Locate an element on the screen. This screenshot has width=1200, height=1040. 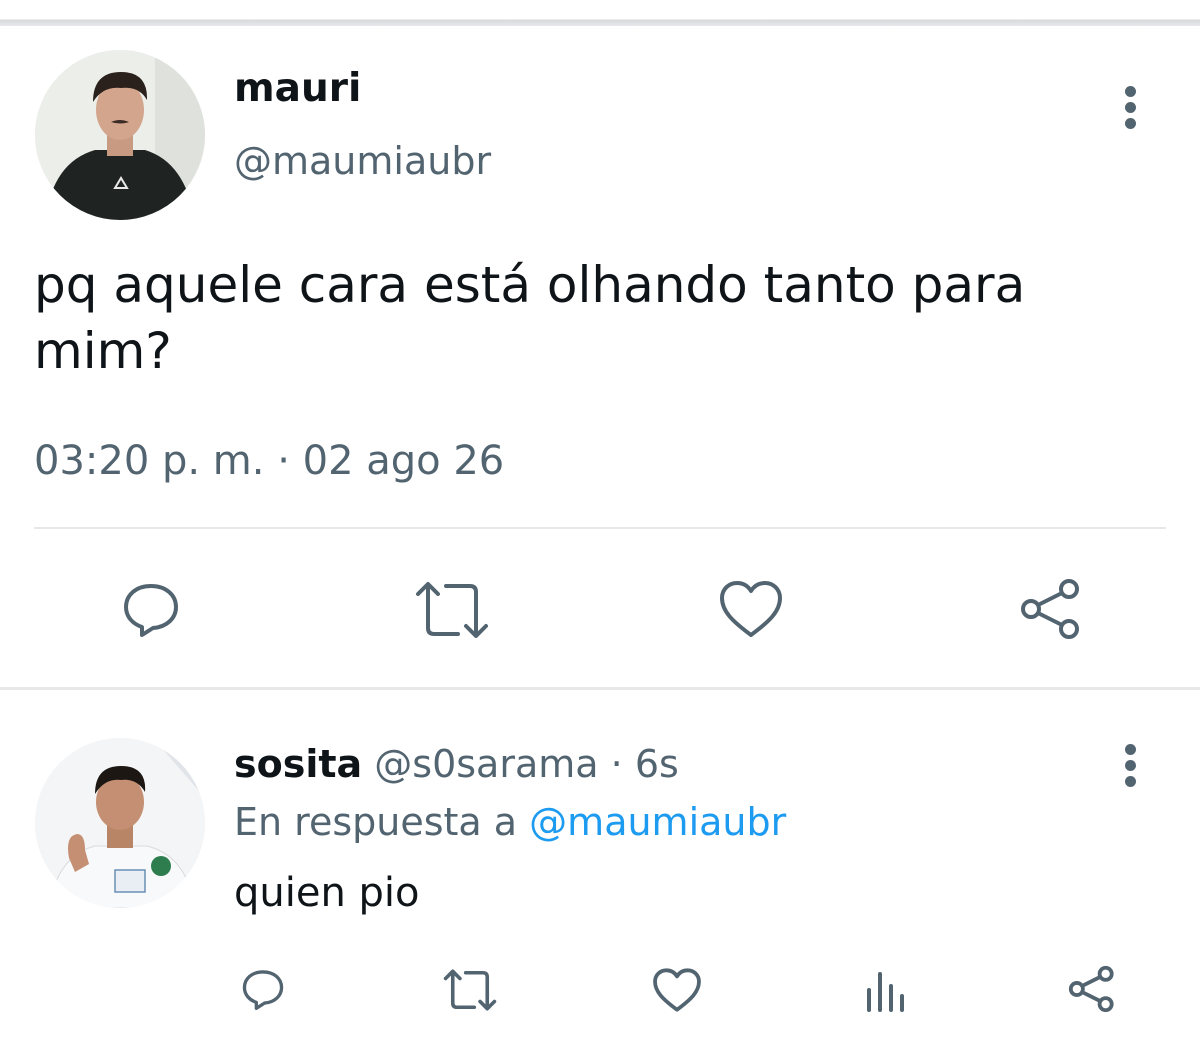
reply-header: sosita @s0sarama · 6s is located at coordinates (456, 764).